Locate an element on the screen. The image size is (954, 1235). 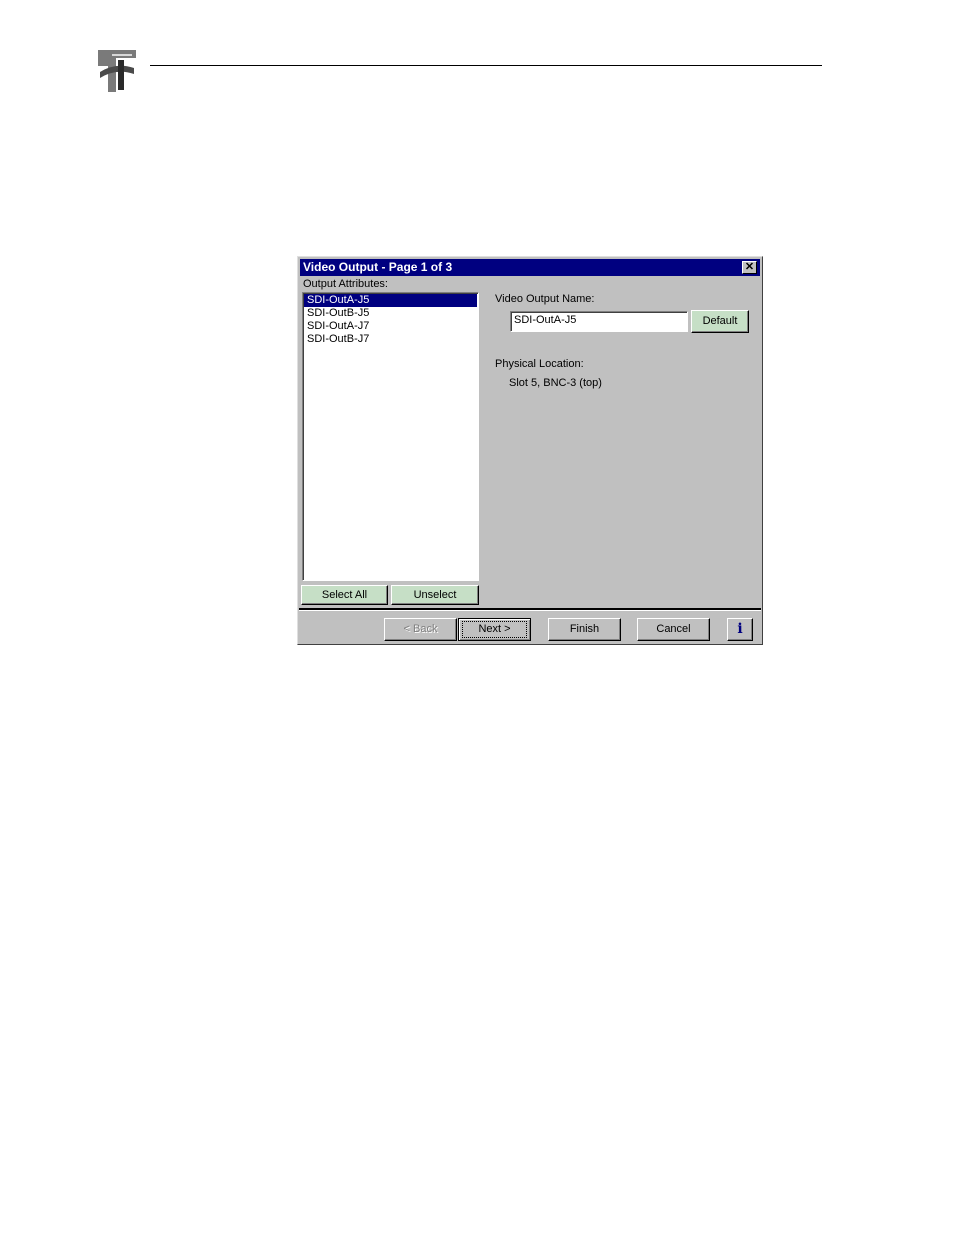
list-item: SDI-OutA-J5 is located at coordinates (390, 300).